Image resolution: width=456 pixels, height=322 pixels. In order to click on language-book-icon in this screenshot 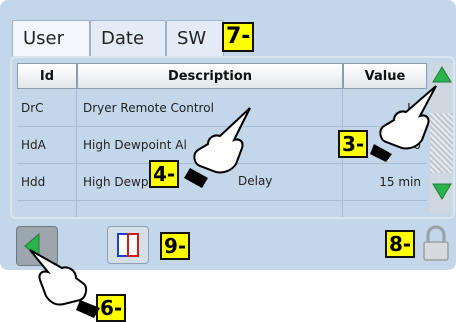, I will do `click(128, 245)`.